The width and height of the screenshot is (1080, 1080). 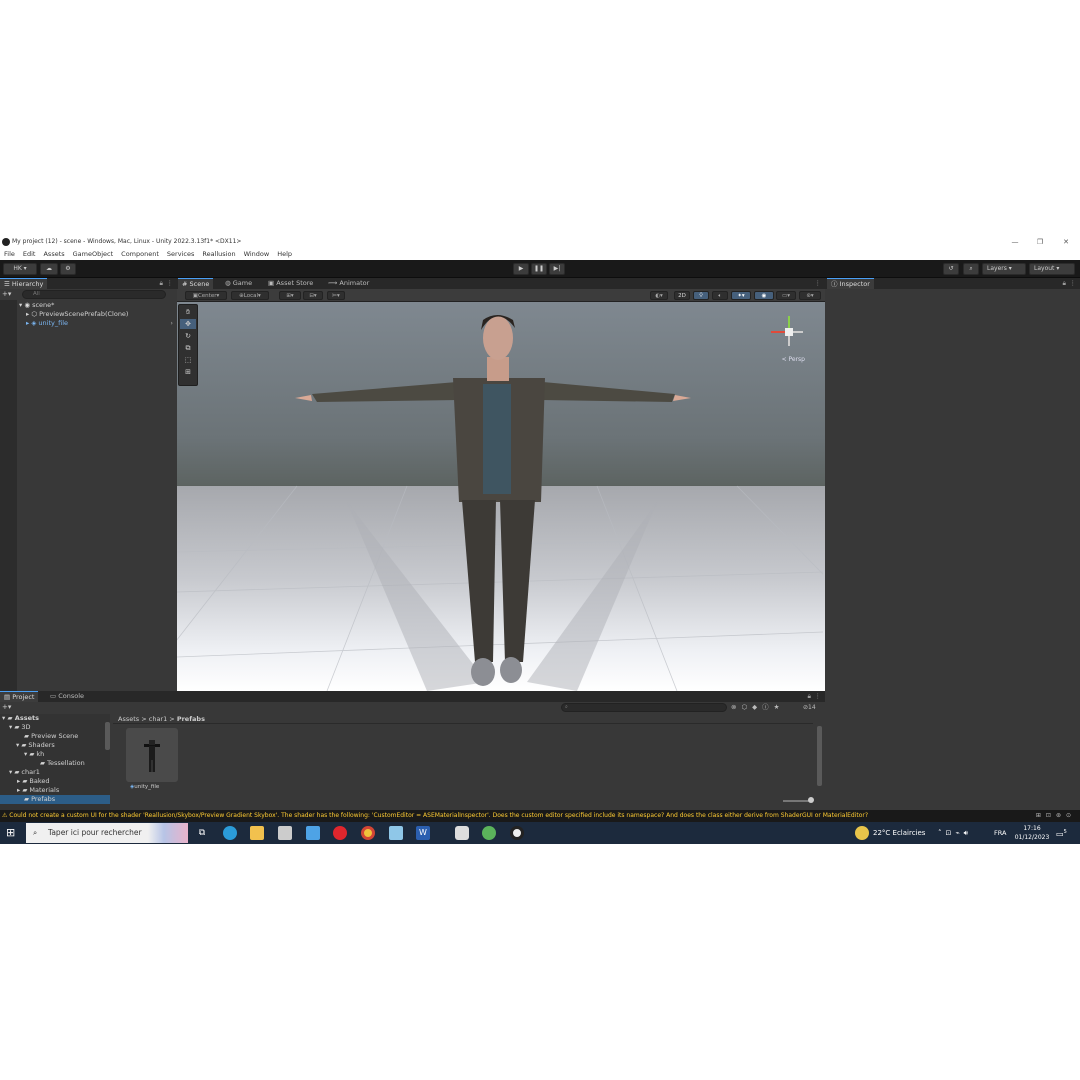 What do you see at coordinates (10, 294) in the screenshot?
I see `create-add-button: +▾` at bounding box center [10, 294].